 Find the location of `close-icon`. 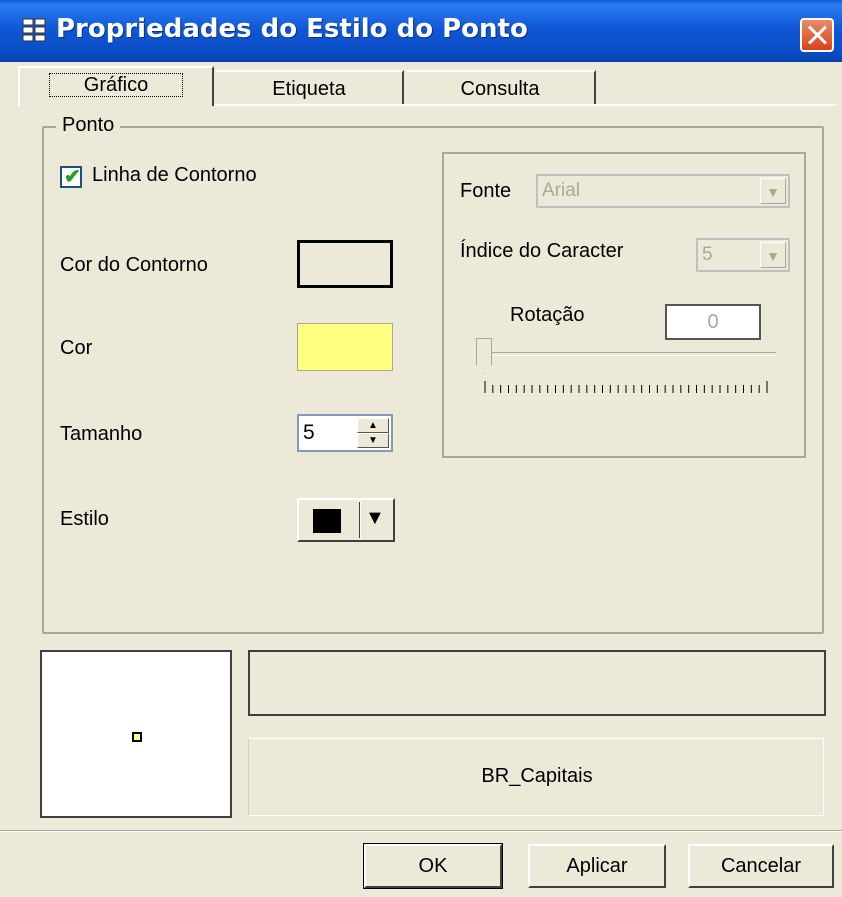

close-icon is located at coordinates (817, 35).